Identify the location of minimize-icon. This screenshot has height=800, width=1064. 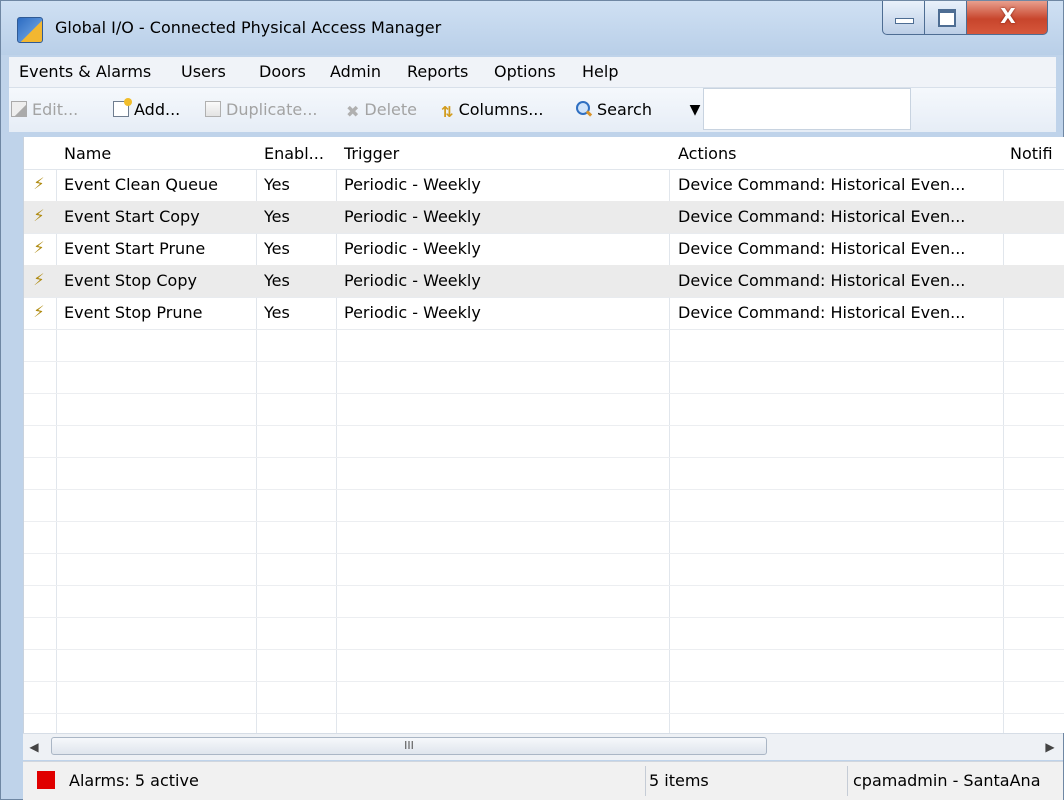
(904, 21).